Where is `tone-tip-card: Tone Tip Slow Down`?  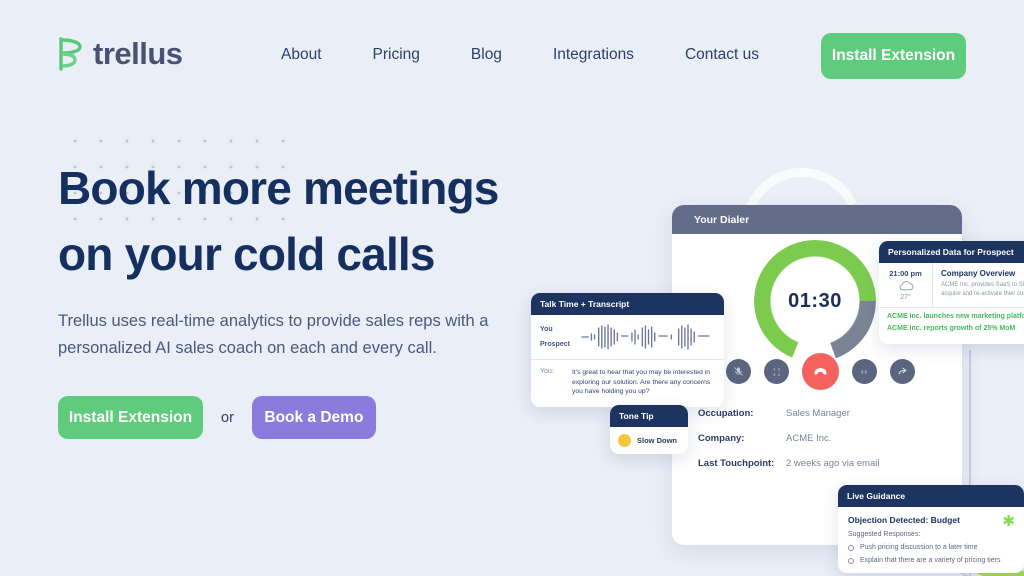
tone-tip-card: Tone Tip Slow Down is located at coordinates (649, 429).